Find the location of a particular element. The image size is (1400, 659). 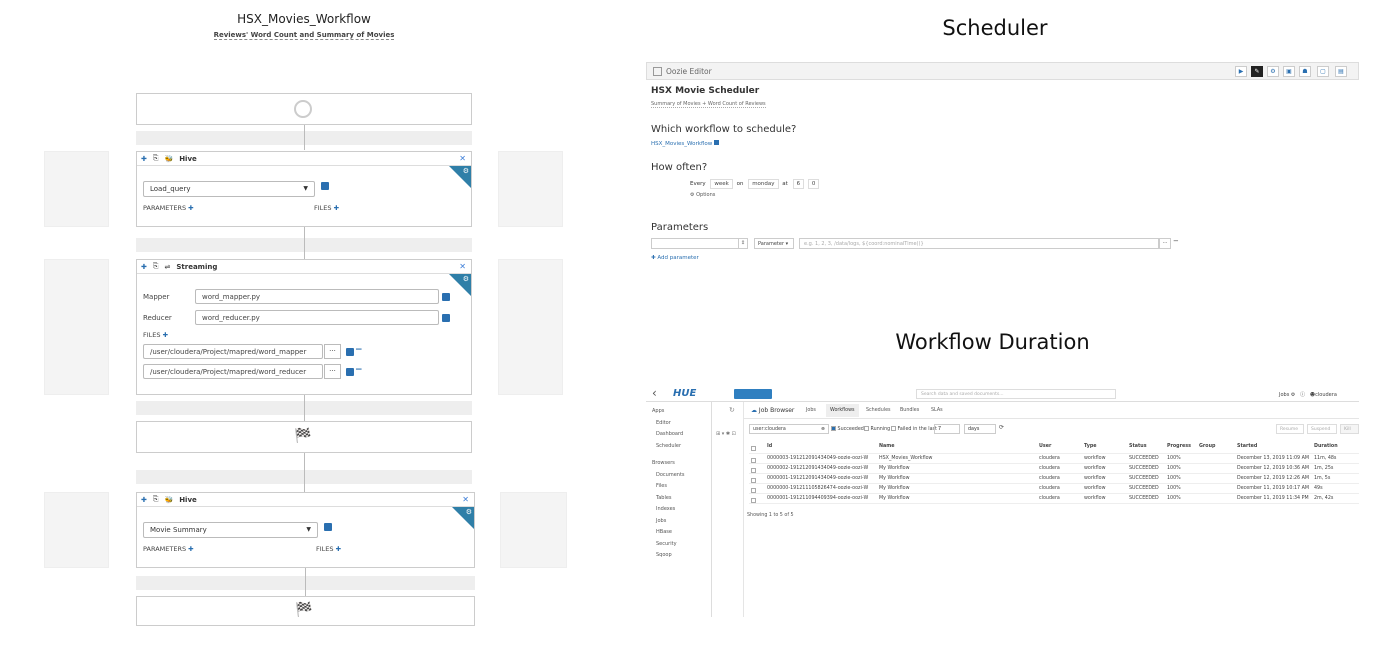

col-id: Id is located at coordinates (769, 446).